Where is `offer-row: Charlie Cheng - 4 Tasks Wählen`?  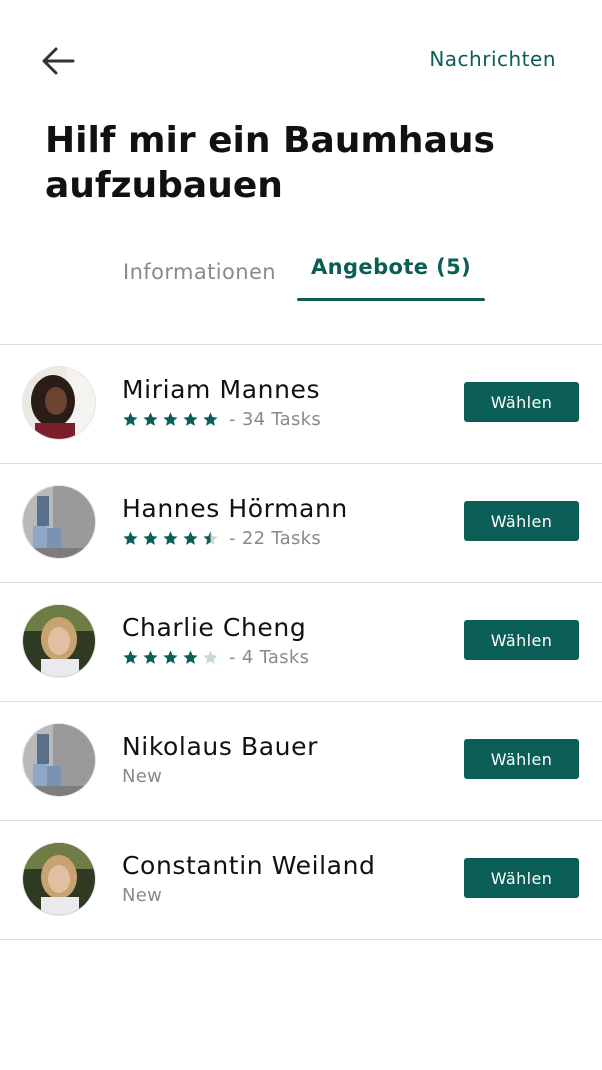
offer-row: Charlie Cheng - 4 Tasks Wählen is located at coordinates (301, 642).